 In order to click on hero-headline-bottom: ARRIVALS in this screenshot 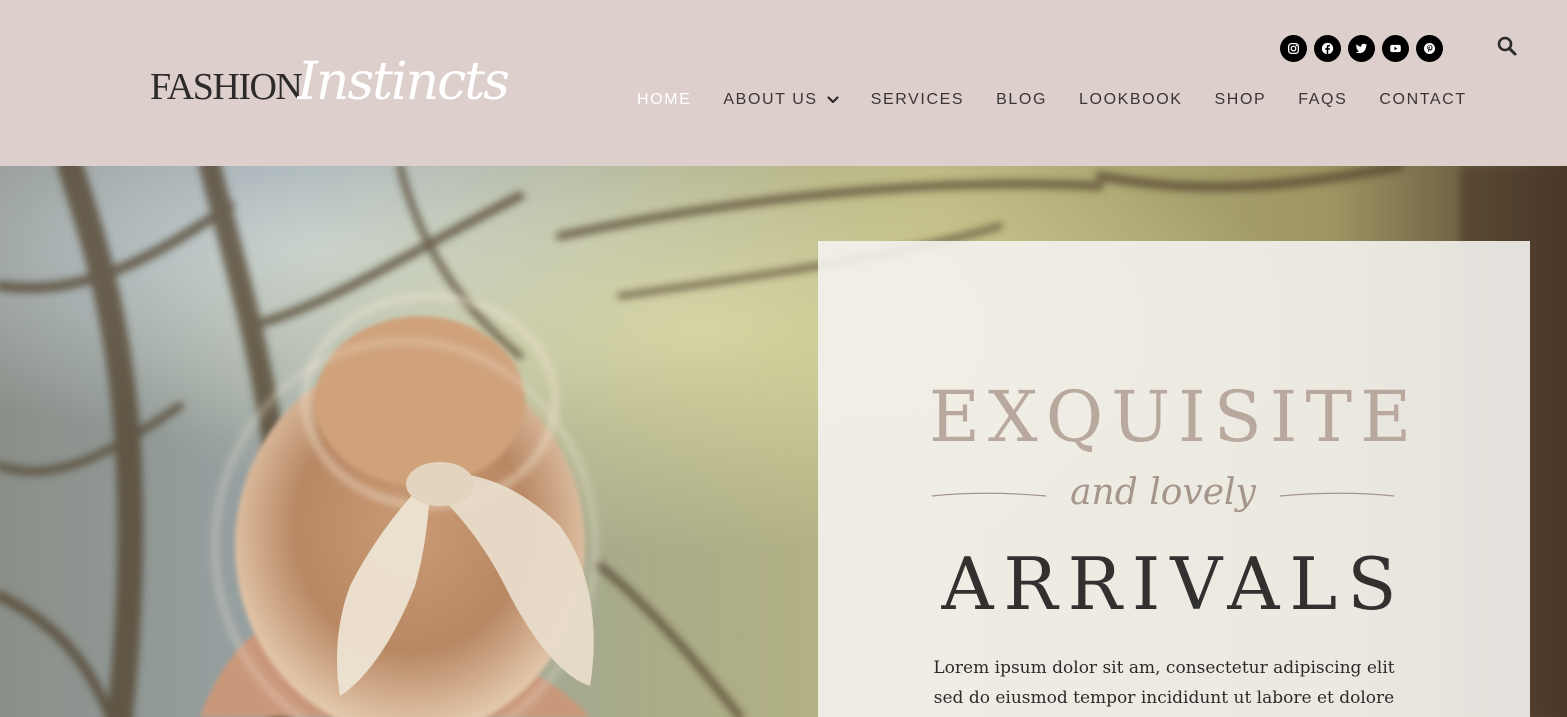, I will do `click(1174, 584)`.